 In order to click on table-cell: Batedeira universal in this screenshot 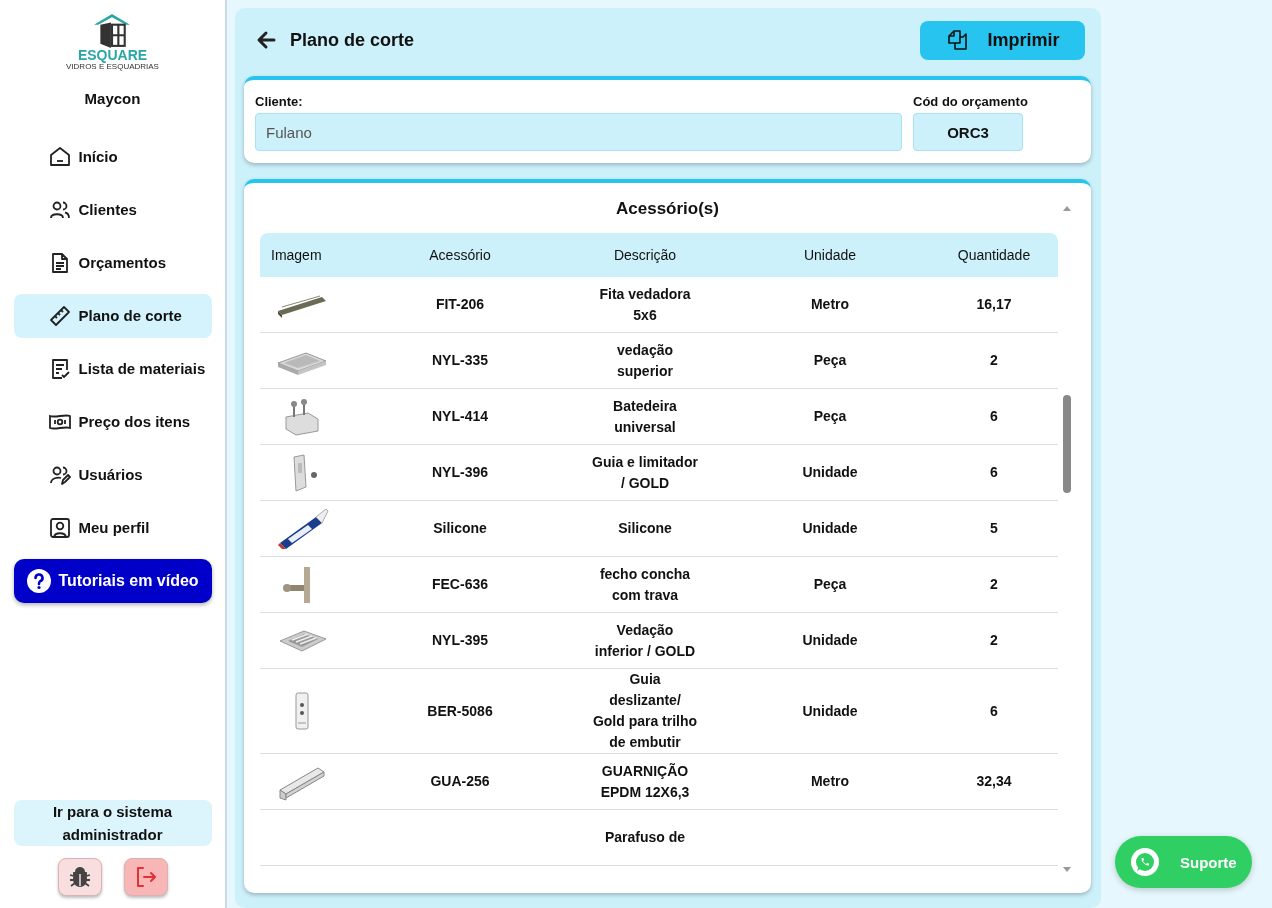, I will do `click(645, 416)`.